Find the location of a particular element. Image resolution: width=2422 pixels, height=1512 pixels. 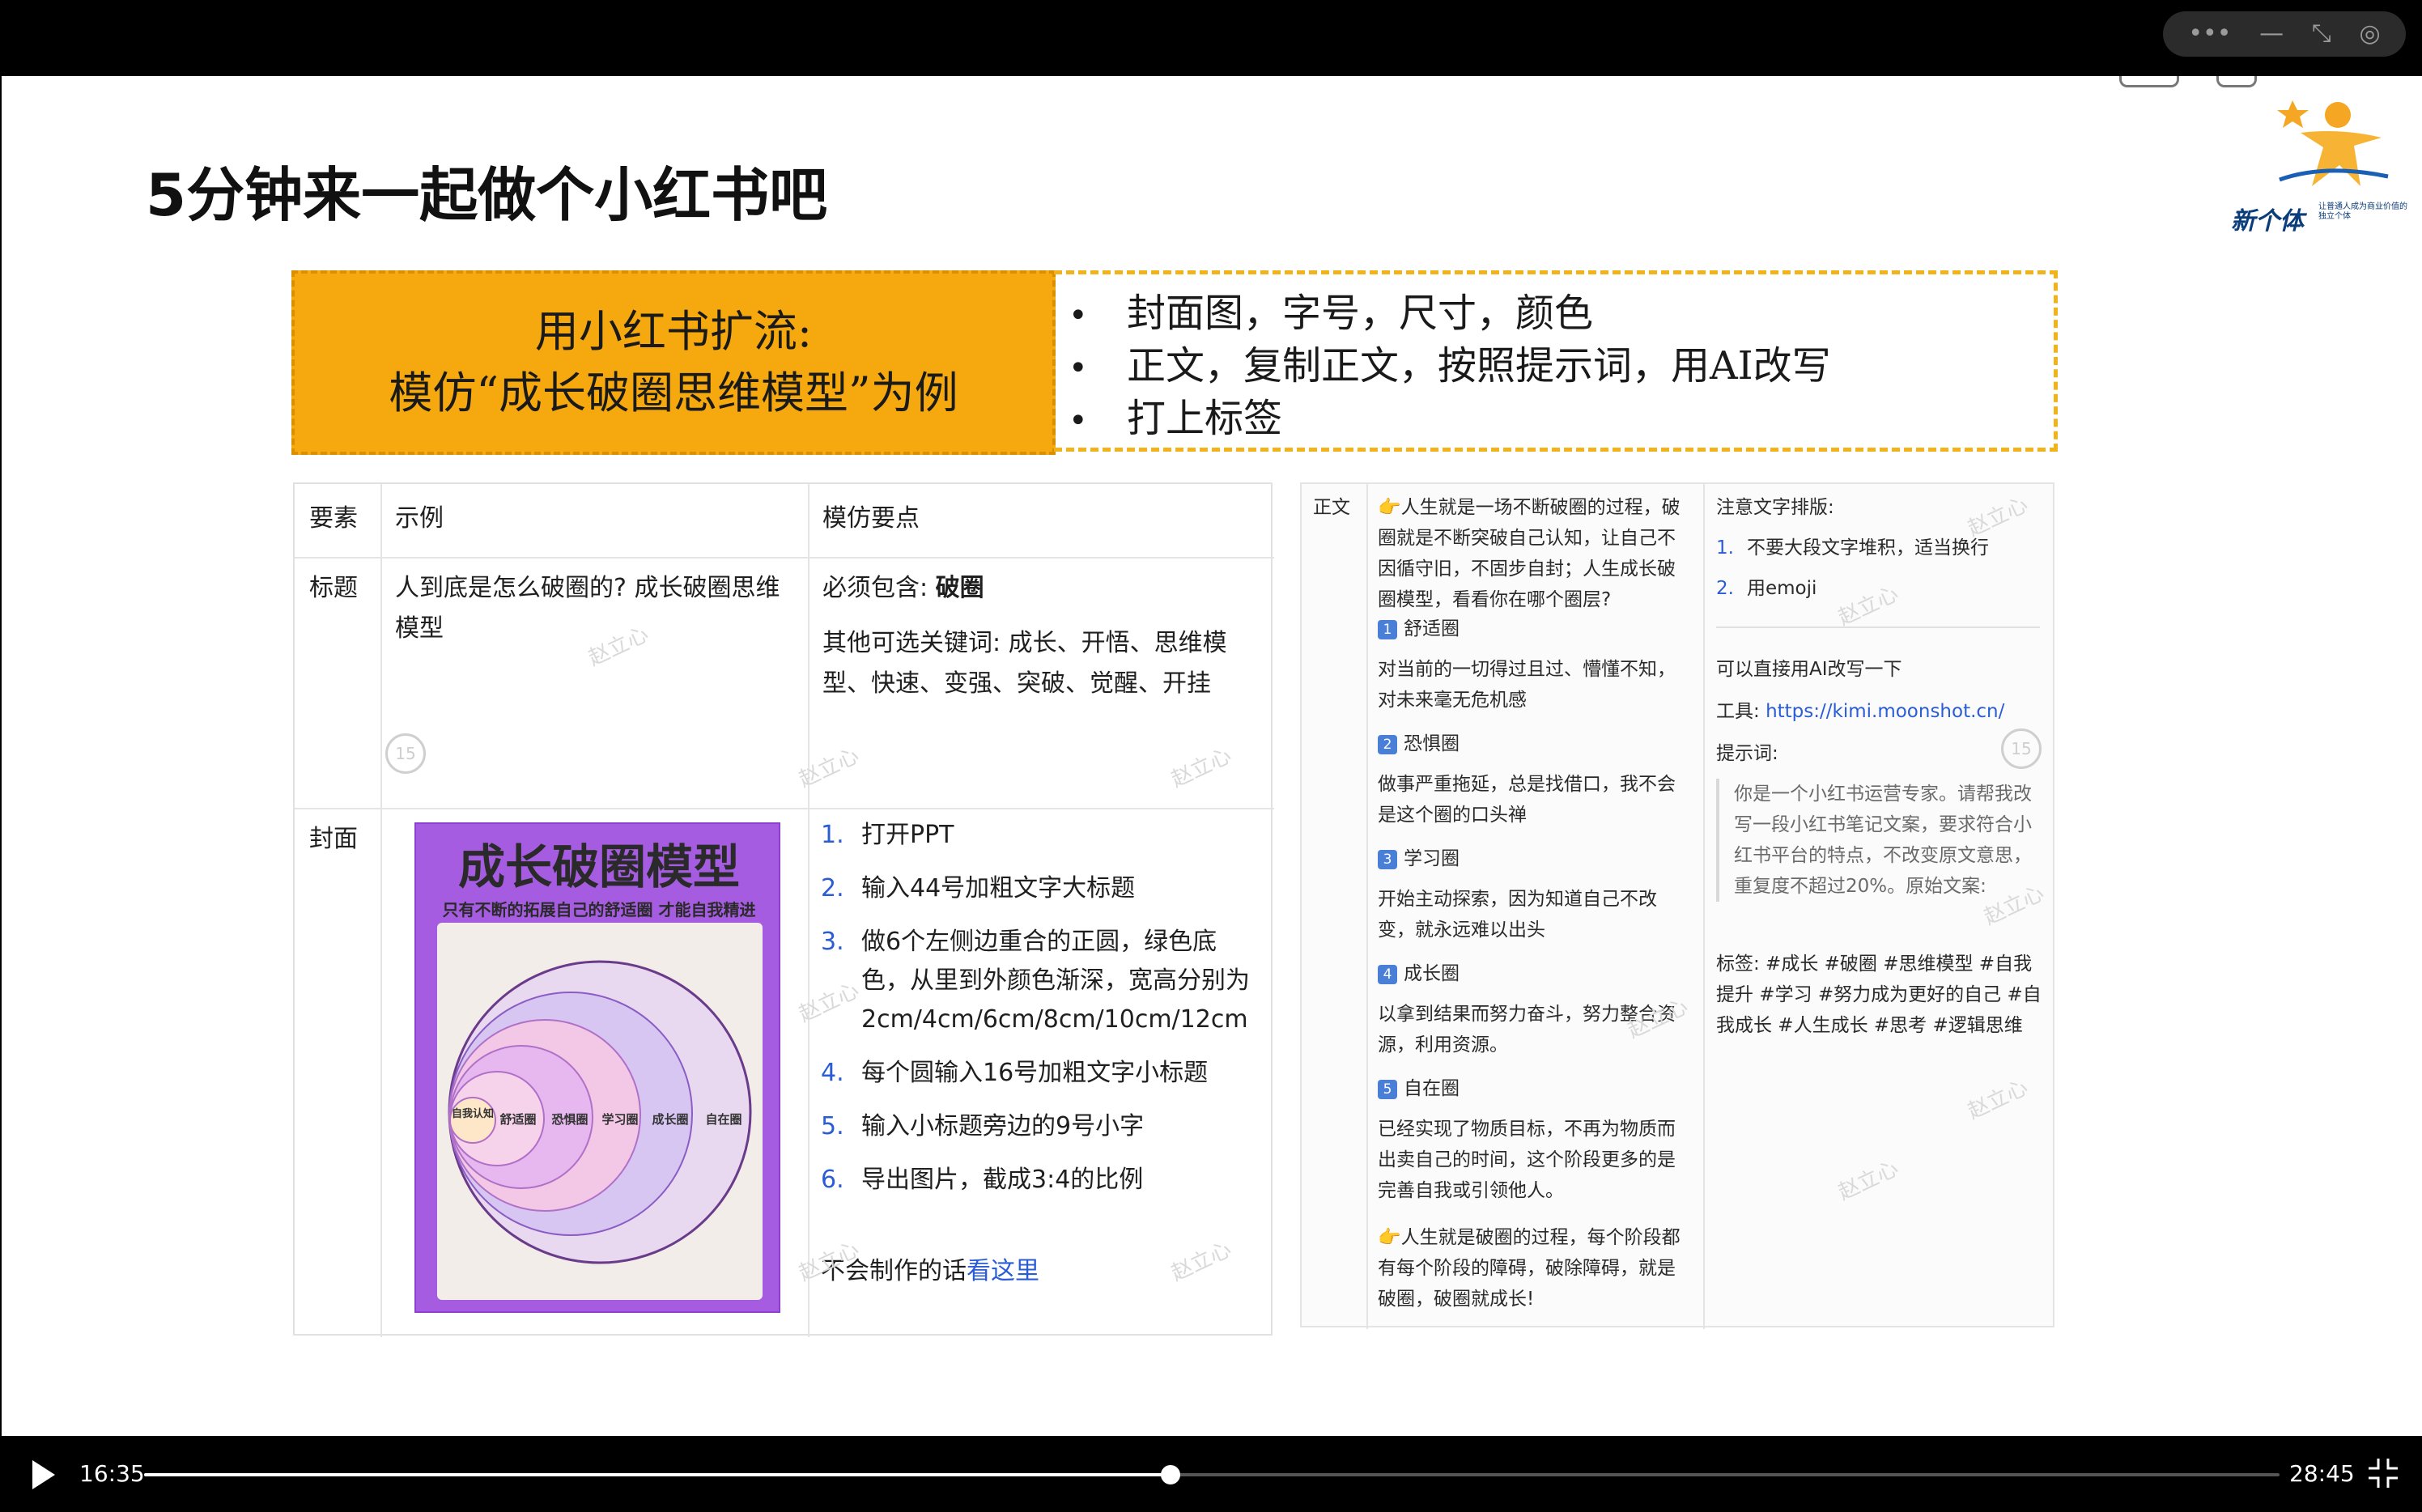

current-time: 16:35 is located at coordinates (112, 1473).